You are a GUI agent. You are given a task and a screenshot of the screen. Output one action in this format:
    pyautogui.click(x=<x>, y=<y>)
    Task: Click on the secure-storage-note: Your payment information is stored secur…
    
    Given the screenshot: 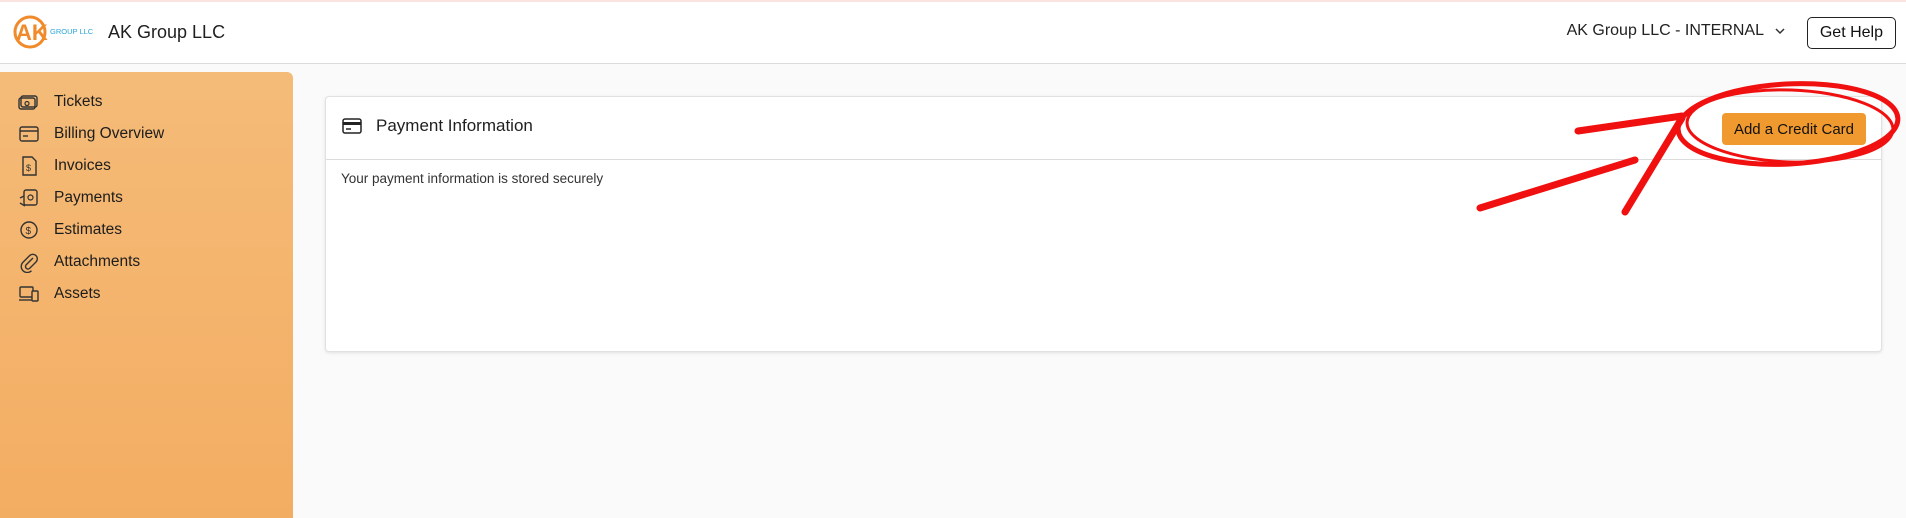 What is the action you would take?
    pyautogui.click(x=472, y=178)
    